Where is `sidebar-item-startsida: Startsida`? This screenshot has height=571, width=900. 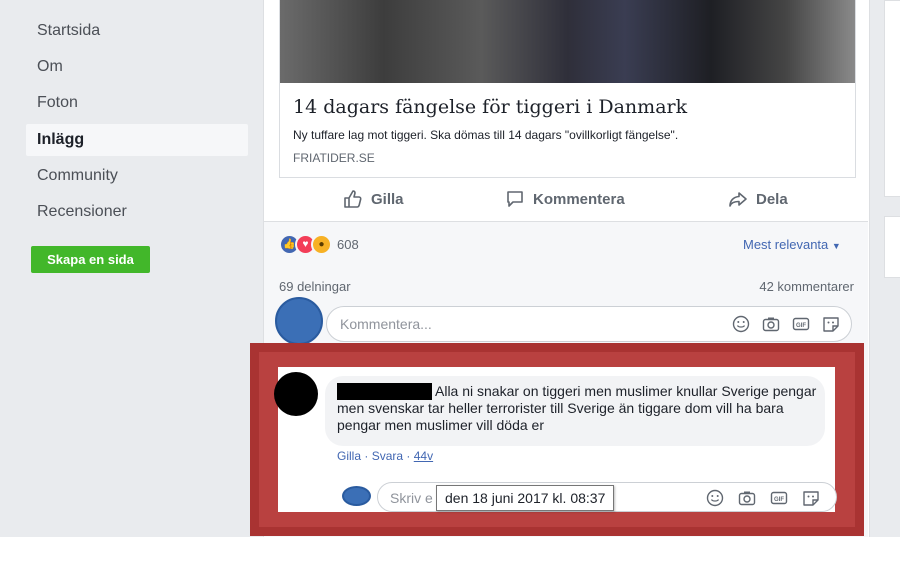
sidebar-item-startsida: Startsida is located at coordinates (137, 31).